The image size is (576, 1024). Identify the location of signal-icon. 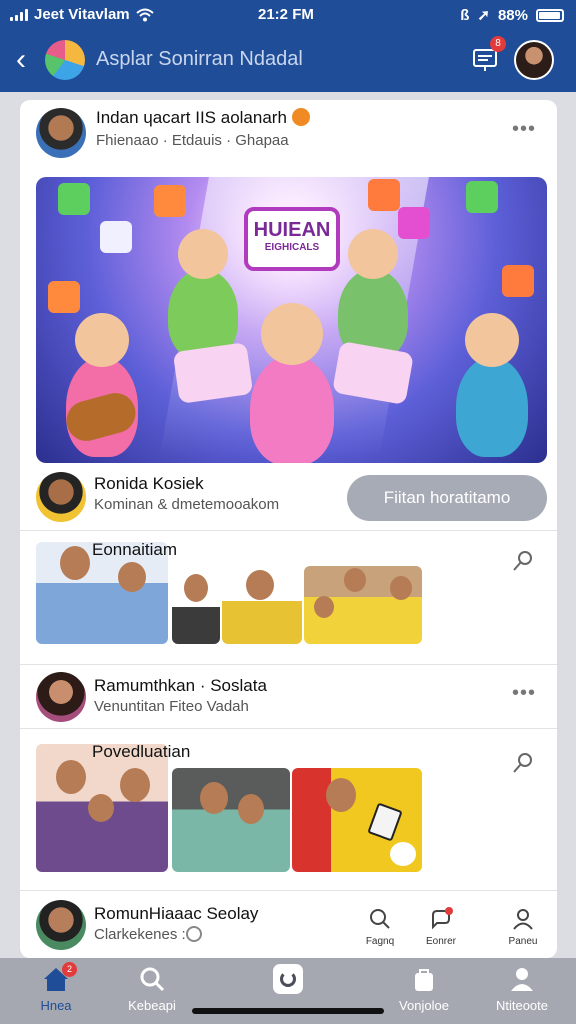
(19, 14).